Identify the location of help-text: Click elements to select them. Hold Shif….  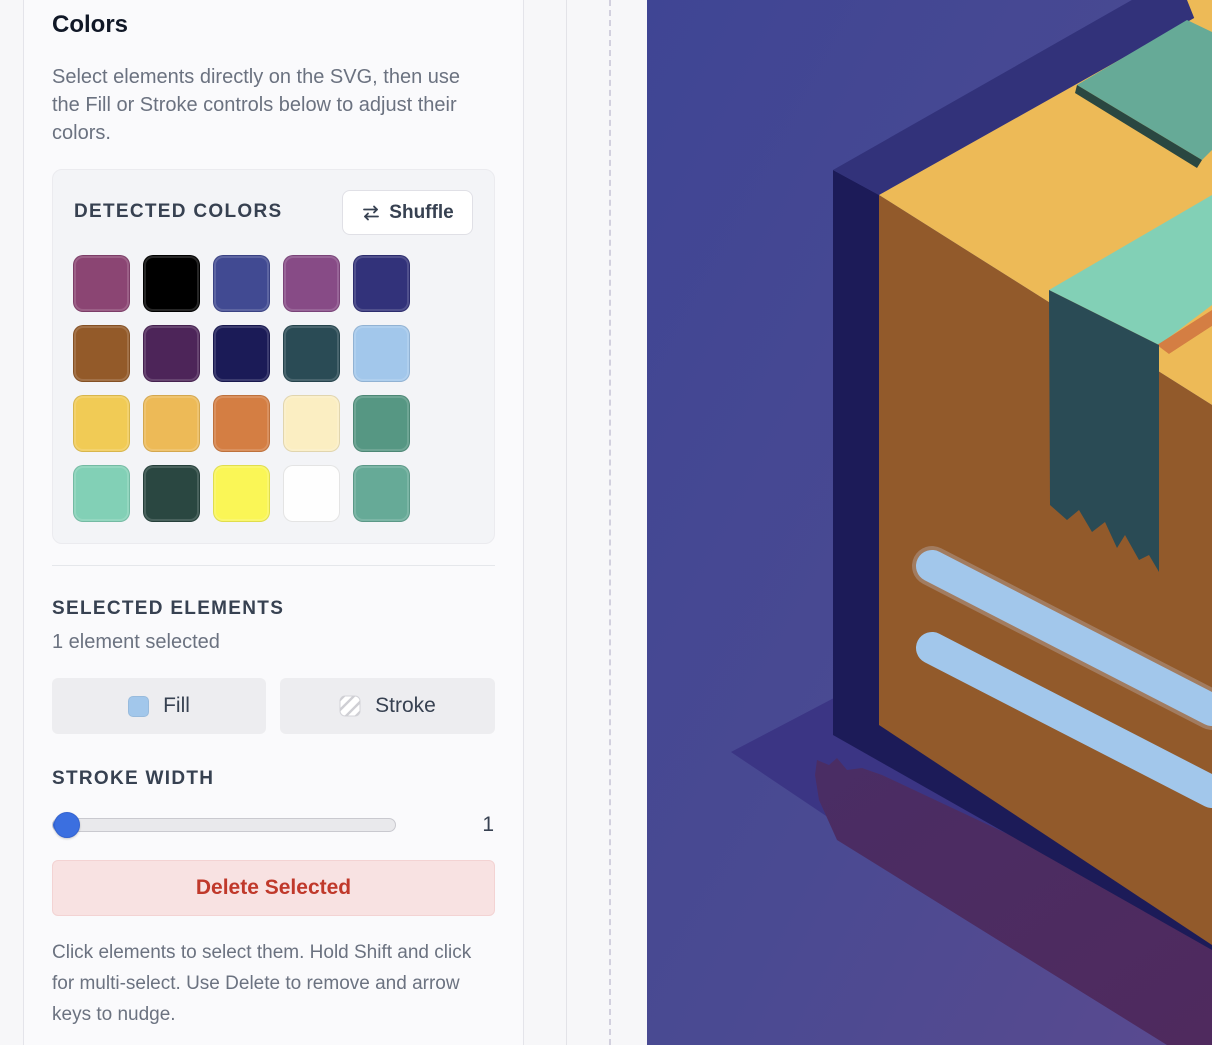
(262, 983).